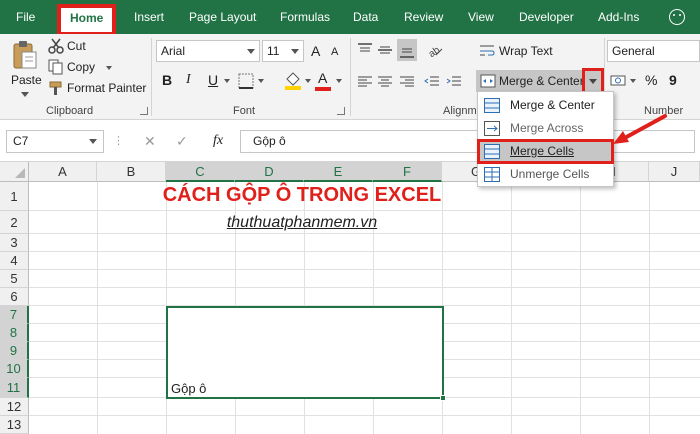 This screenshot has height=434, width=700. I want to click on menu-item-merge-across: Merge Across, so click(545, 128).